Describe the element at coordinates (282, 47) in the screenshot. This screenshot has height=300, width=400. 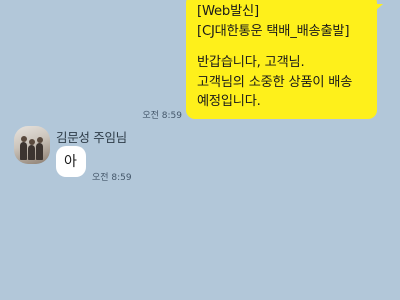
I see `message-spacer` at that location.